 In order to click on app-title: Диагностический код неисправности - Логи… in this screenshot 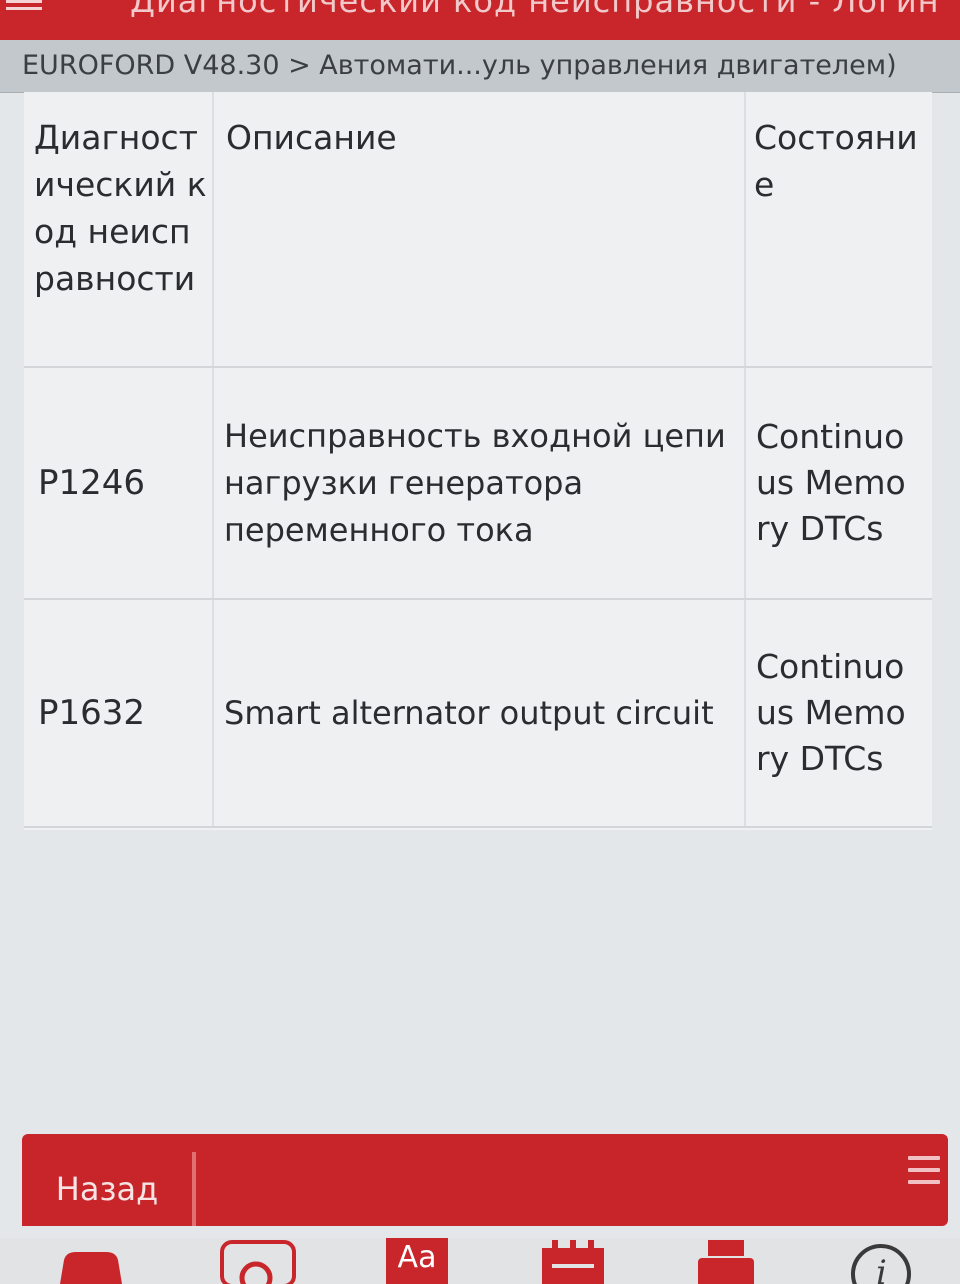, I will do `click(535, 10)`.